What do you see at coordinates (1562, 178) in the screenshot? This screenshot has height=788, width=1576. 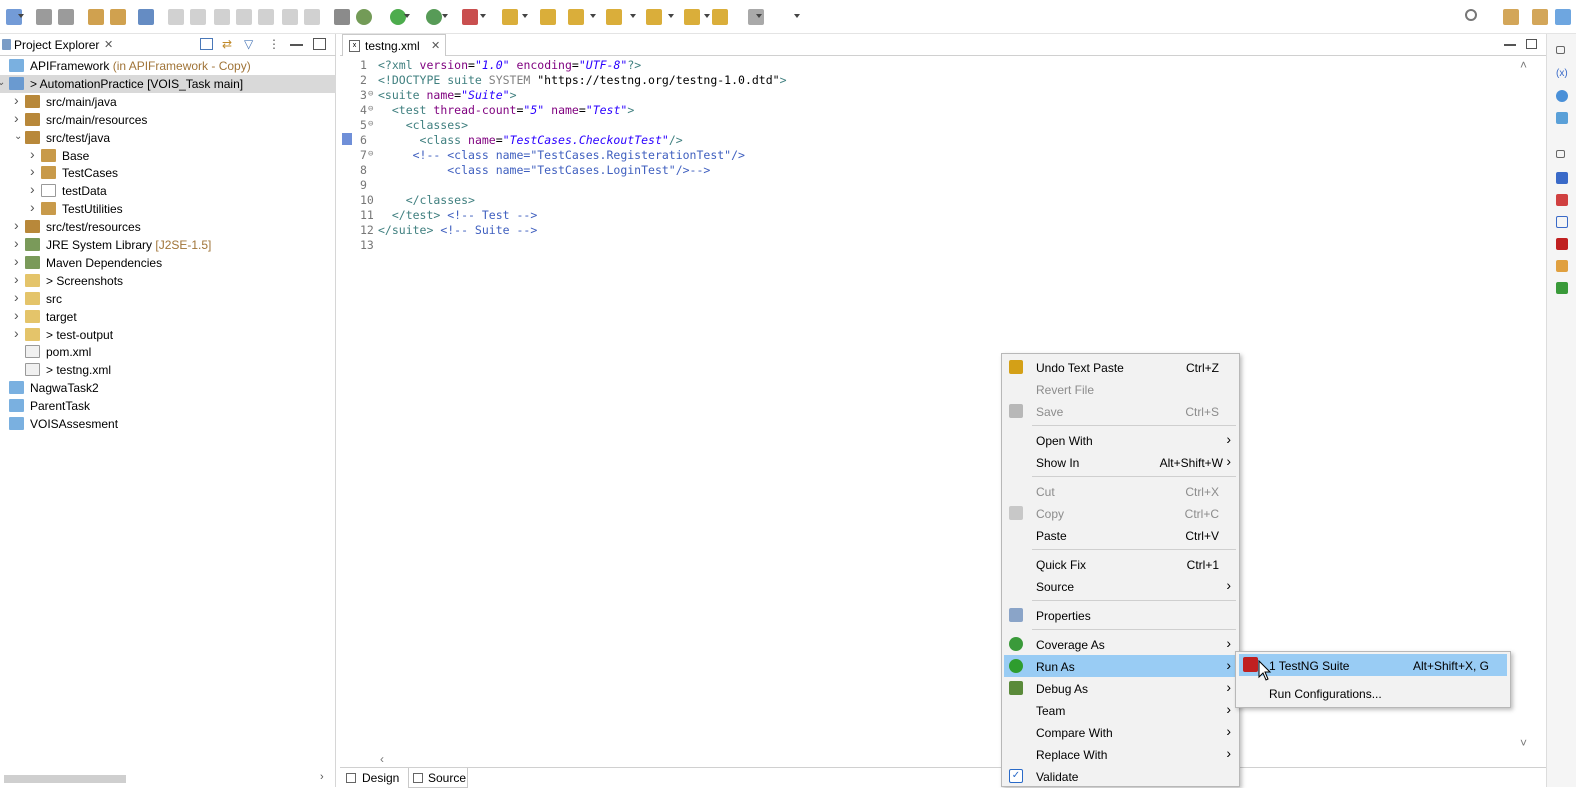 I see `outline-icon` at bounding box center [1562, 178].